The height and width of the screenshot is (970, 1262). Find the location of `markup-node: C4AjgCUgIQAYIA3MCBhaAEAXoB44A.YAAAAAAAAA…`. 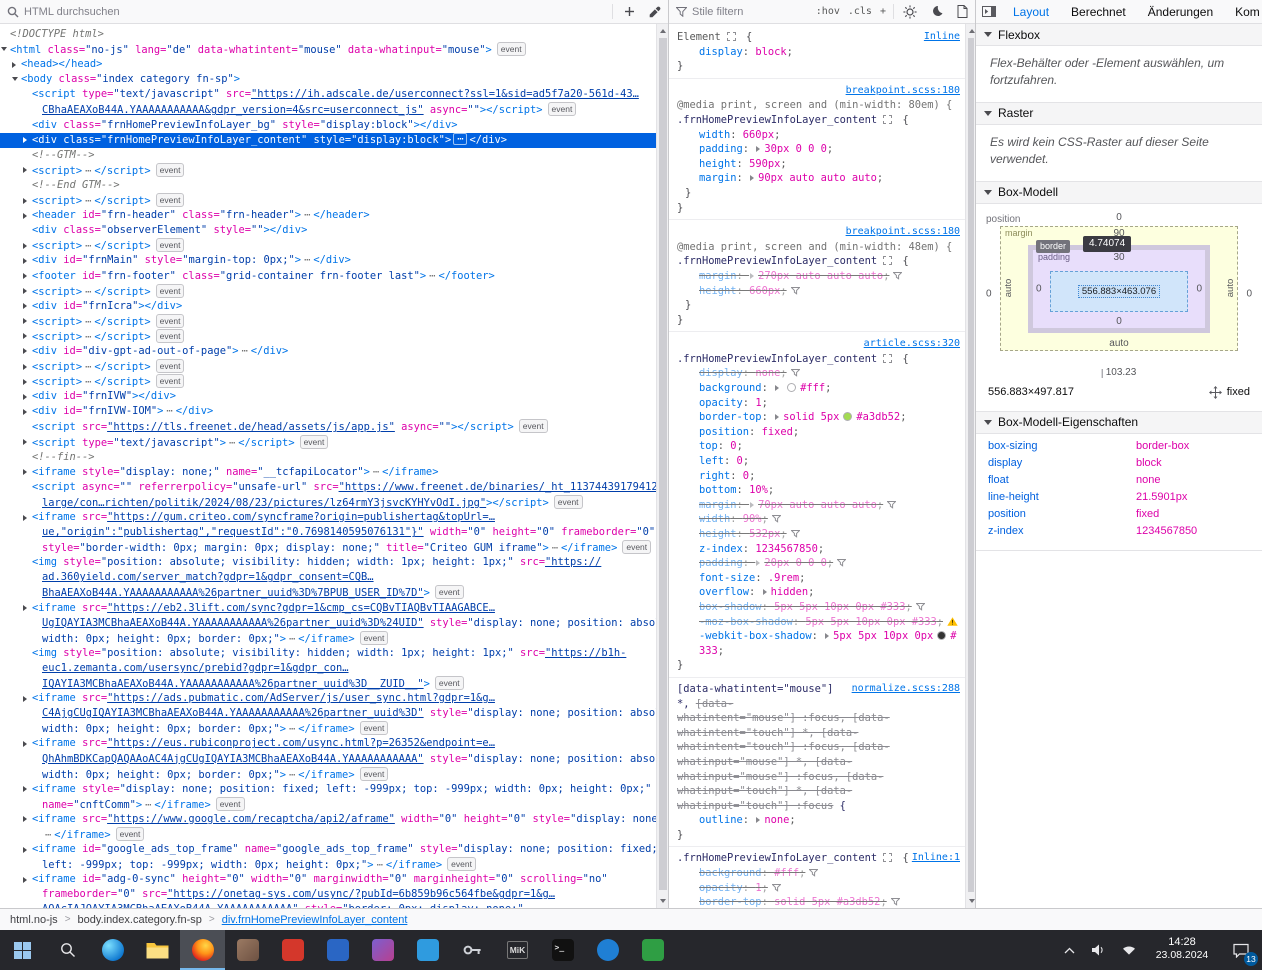

markup-node: C4AjgCUgIQAYIA3MCBhaAEAXoB44A.YAAAAAAAAA… is located at coordinates (328, 713).